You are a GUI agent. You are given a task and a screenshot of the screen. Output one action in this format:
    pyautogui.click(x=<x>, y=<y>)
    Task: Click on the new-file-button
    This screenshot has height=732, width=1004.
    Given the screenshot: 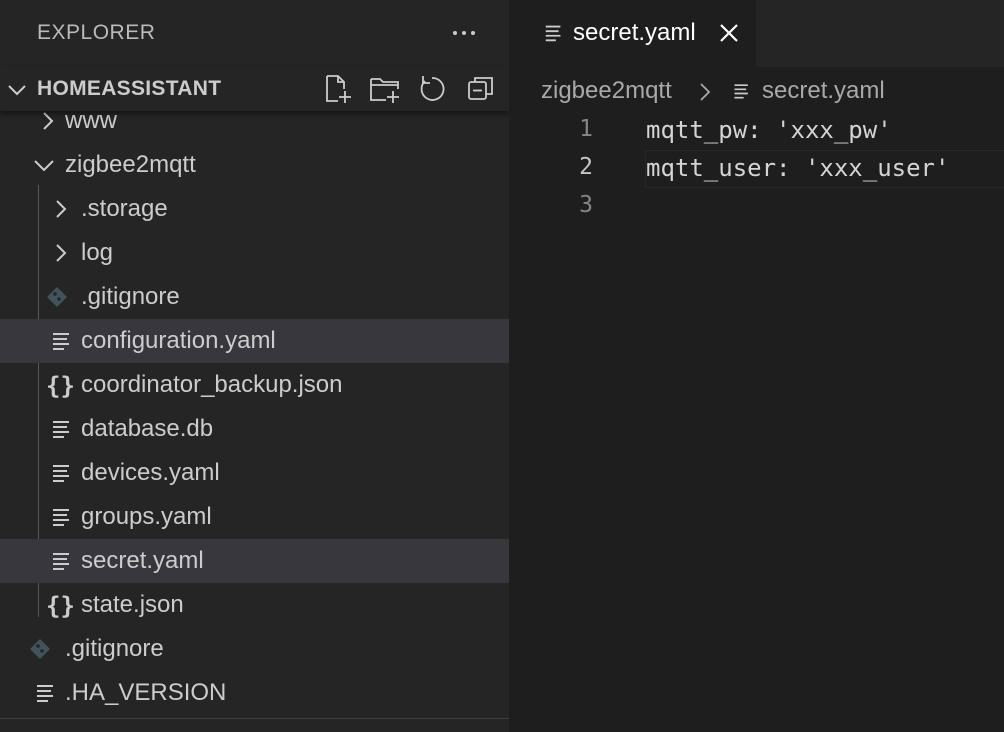 What is the action you would take?
    pyautogui.click(x=338, y=89)
    